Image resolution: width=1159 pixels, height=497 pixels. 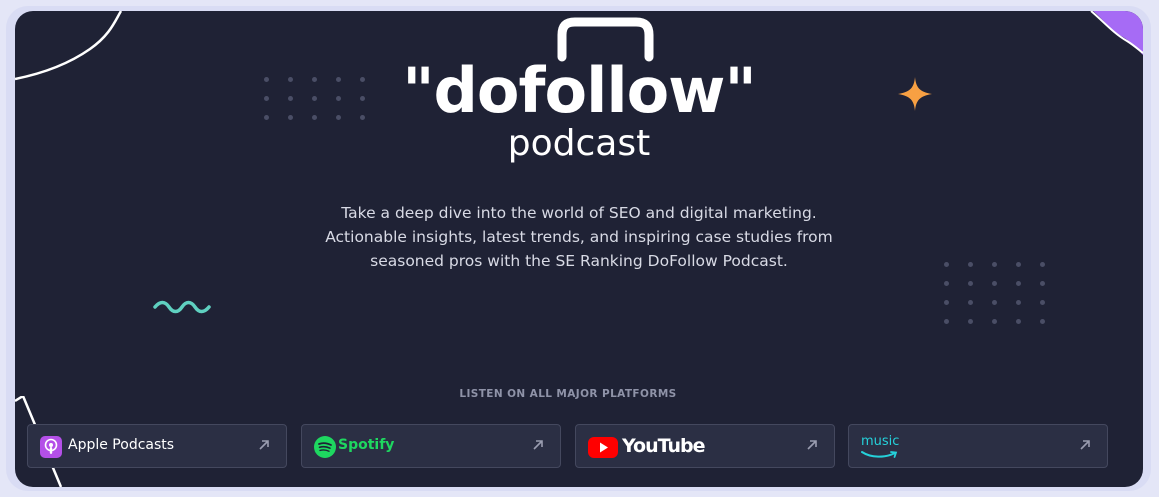 What do you see at coordinates (978, 446) in the screenshot?
I see `amazon-music-button: music` at bounding box center [978, 446].